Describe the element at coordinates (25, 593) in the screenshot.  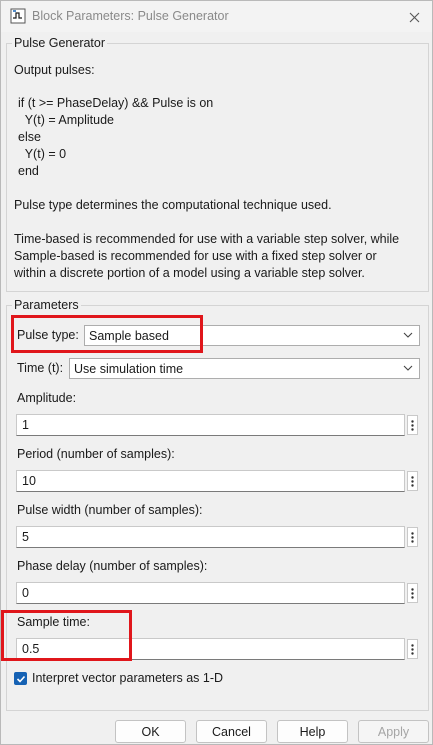
I see `phase-delay-value: 0` at that location.